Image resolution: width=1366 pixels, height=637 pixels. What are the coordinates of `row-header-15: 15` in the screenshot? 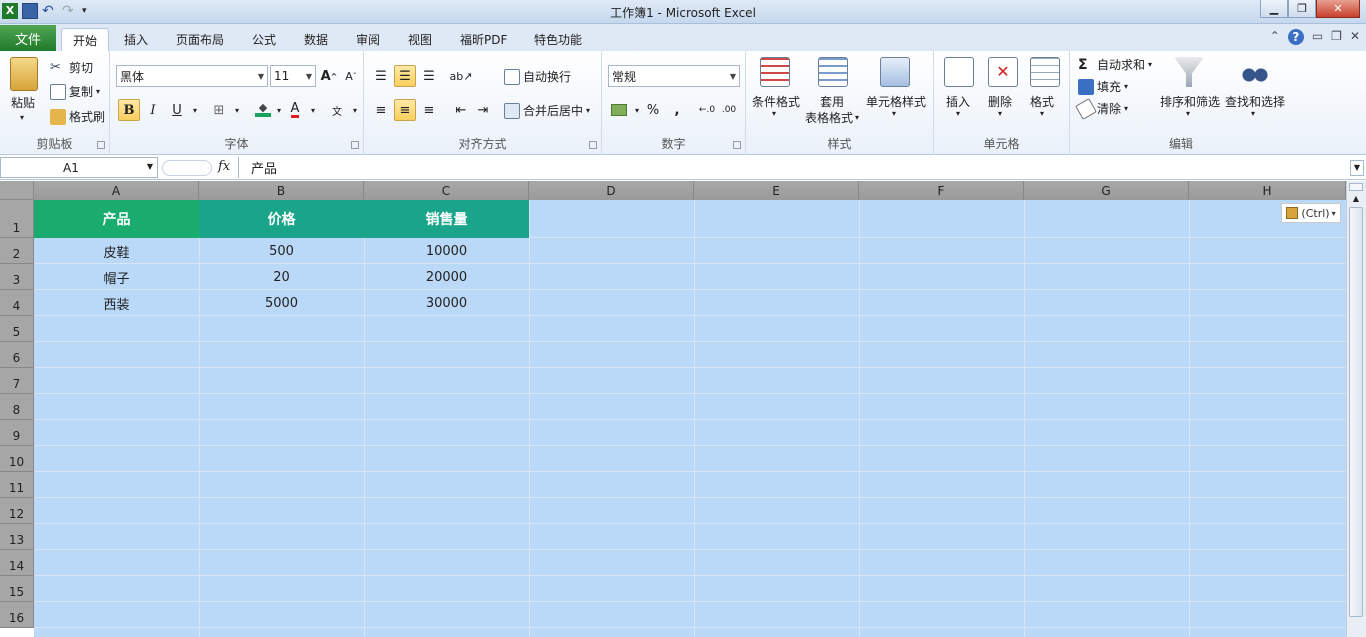 It's located at (17, 589).